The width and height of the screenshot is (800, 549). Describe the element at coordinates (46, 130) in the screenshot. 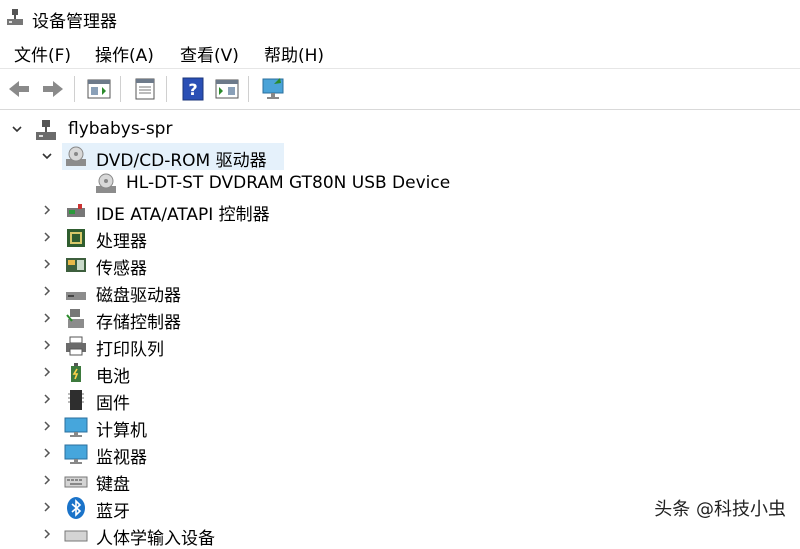

I see `computer-network-icon` at that location.